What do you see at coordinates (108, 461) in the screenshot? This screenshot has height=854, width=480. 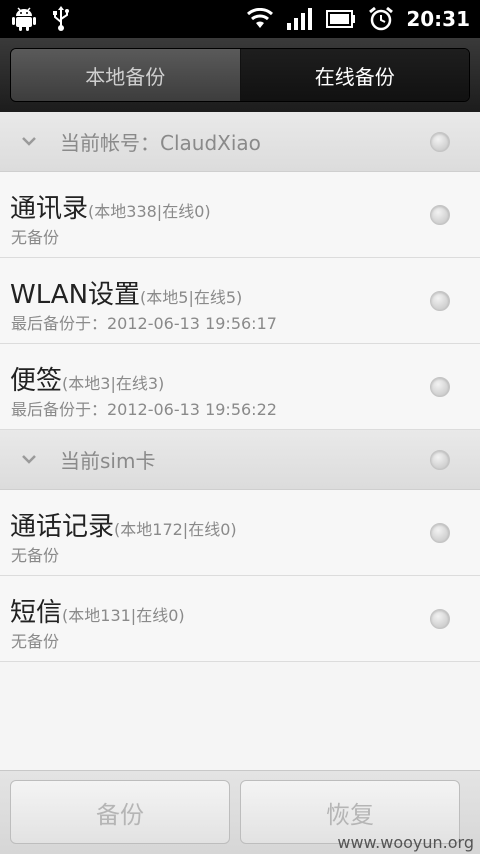 I see `section-label: 当前sim卡` at bounding box center [108, 461].